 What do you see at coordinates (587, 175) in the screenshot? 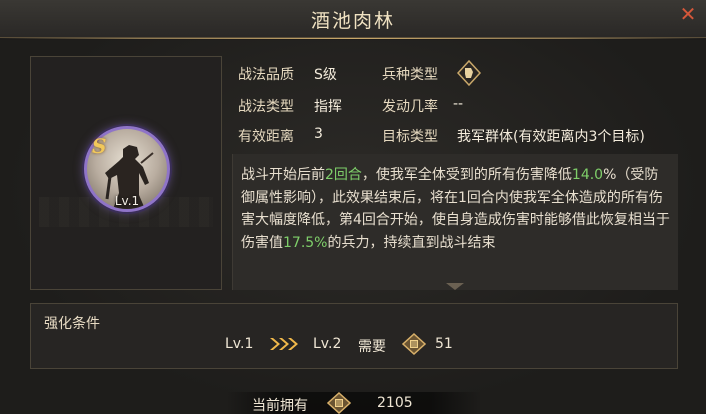
I see `desc-highlight-reduction: 14.0` at bounding box center [587, 175].